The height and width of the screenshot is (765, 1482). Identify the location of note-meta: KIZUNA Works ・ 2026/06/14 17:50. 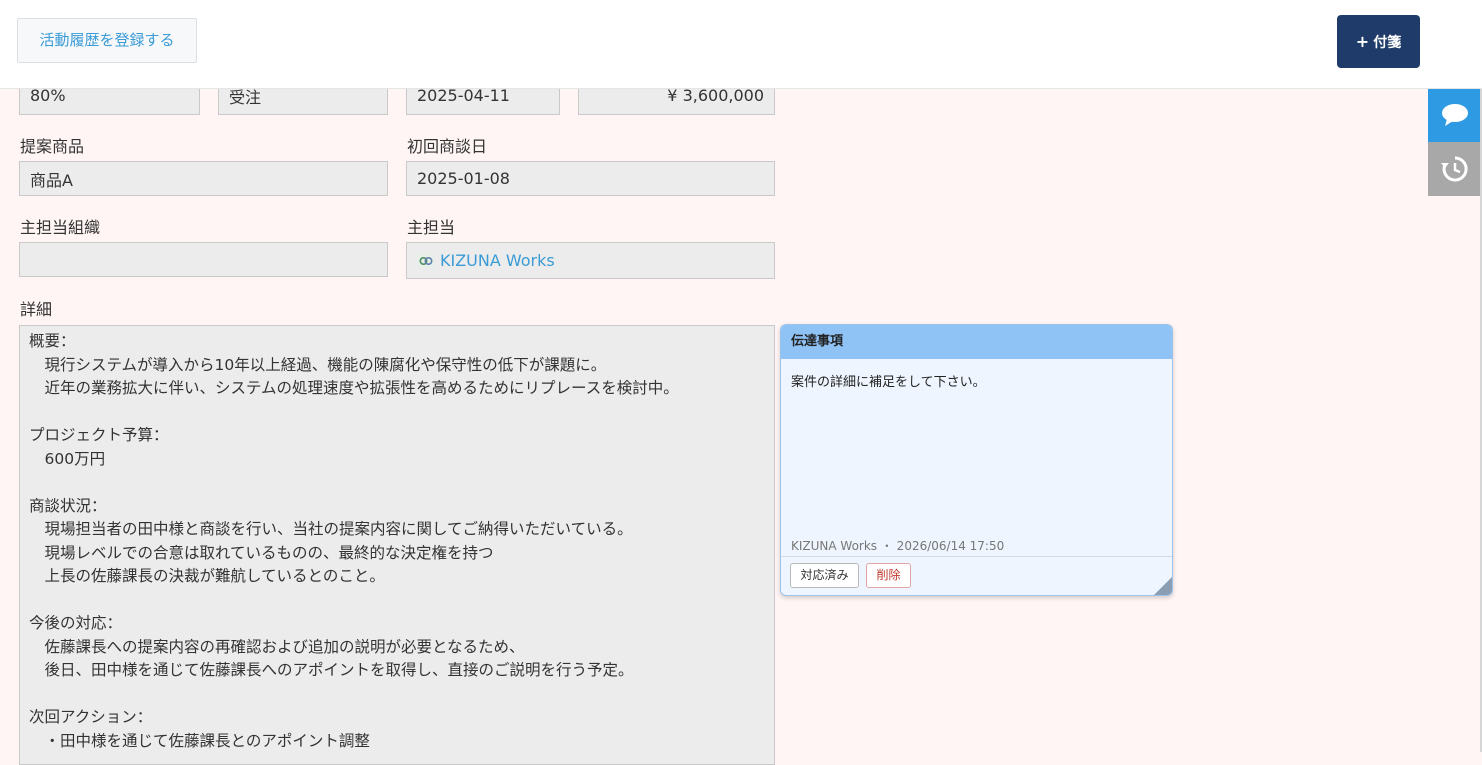
(898, 546).